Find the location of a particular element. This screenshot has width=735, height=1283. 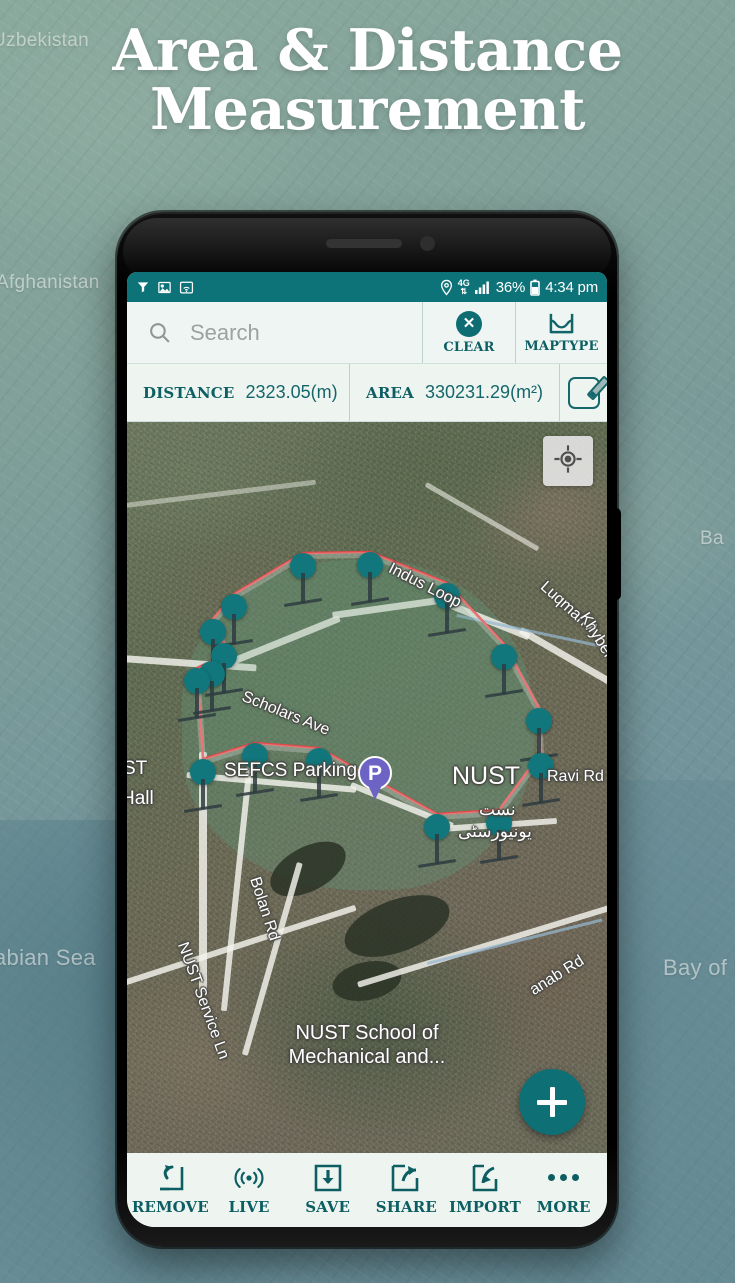

measurement-bar: DISTANCE 2323.05(m) AREA 330231.29(m²) is located at coordinates (367, 393).